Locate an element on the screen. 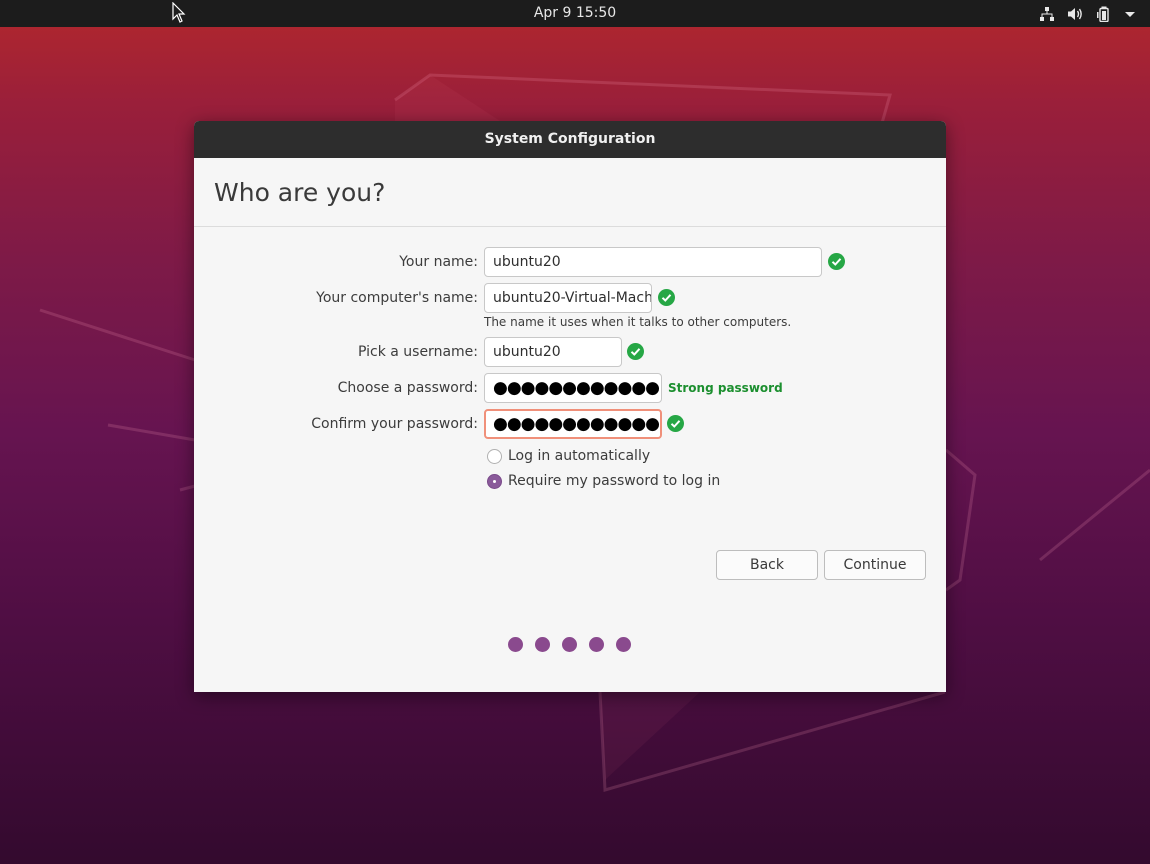 Image resolution: width=1150 pixels, height=864 pixels. dialog-titlebar: System Configuration is located at coordinates (570, 139).